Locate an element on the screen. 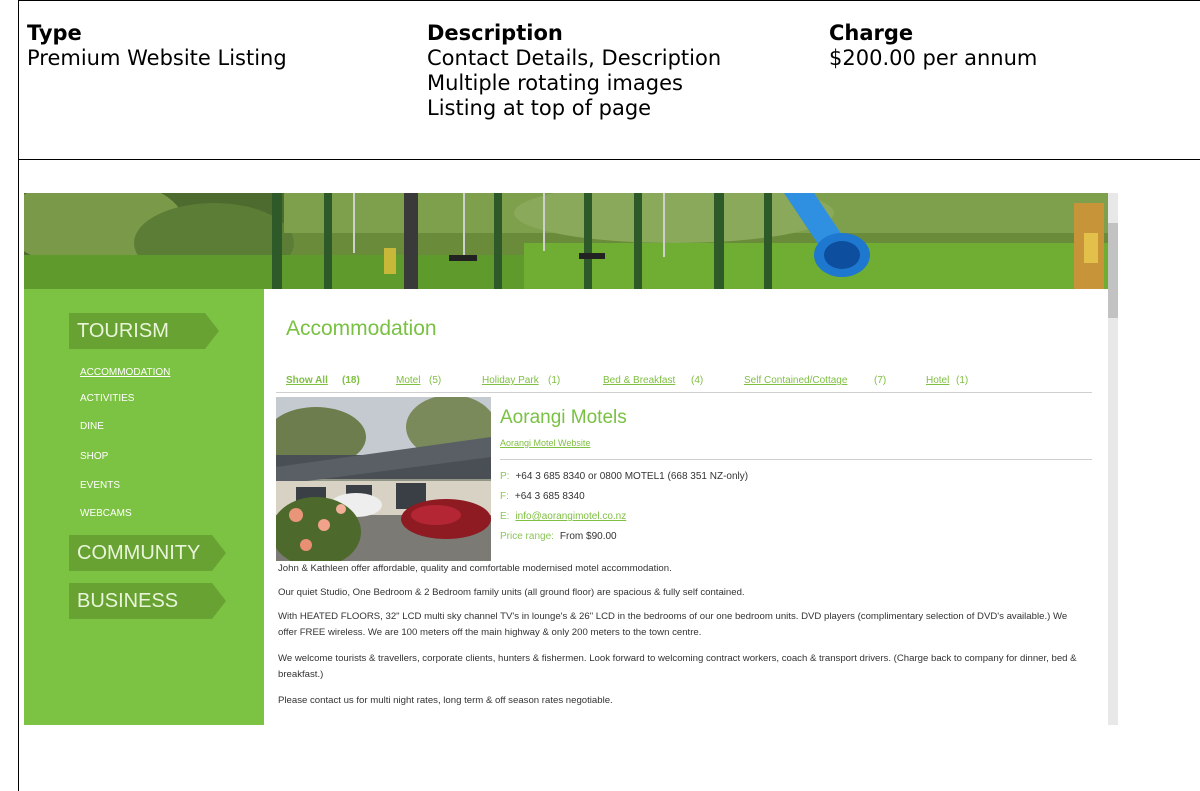 The width and height of the screenshot is (1200, 791). nav-business: BUSINESS is located at coordinates (147, 601).